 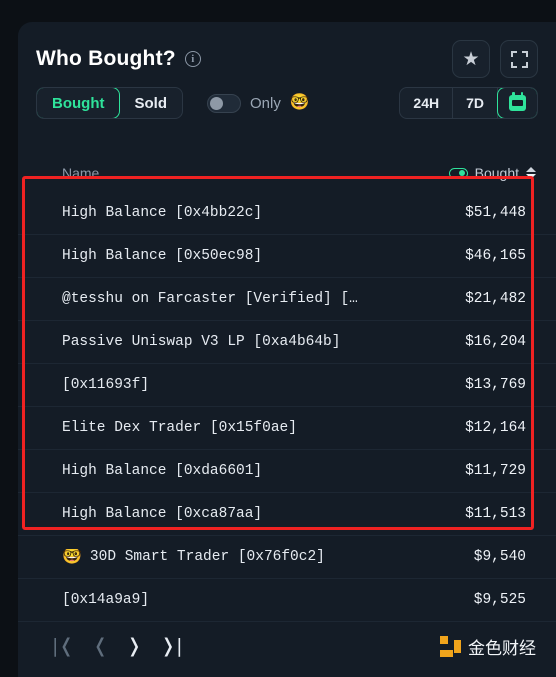 I want to click on range-7d: 7D, so click(x=475, y=103).